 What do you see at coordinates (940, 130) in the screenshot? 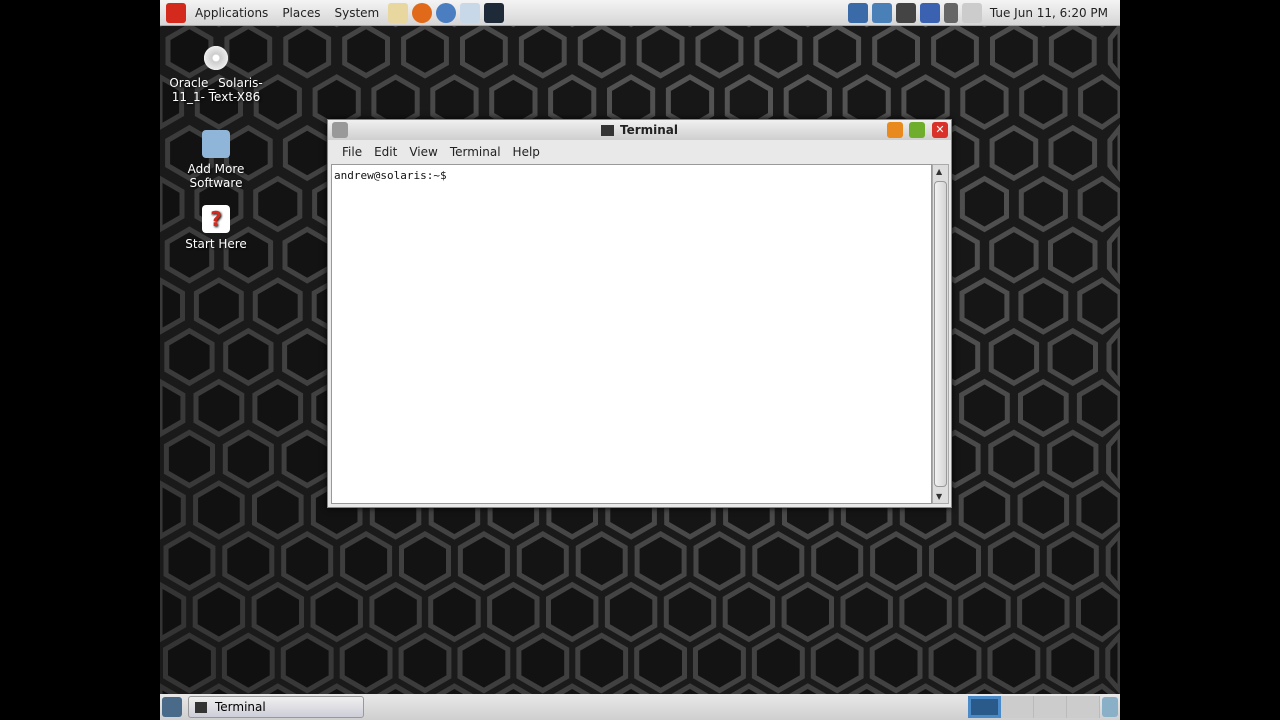
I see `close-button: ✕` at bounding box center [940, 130].